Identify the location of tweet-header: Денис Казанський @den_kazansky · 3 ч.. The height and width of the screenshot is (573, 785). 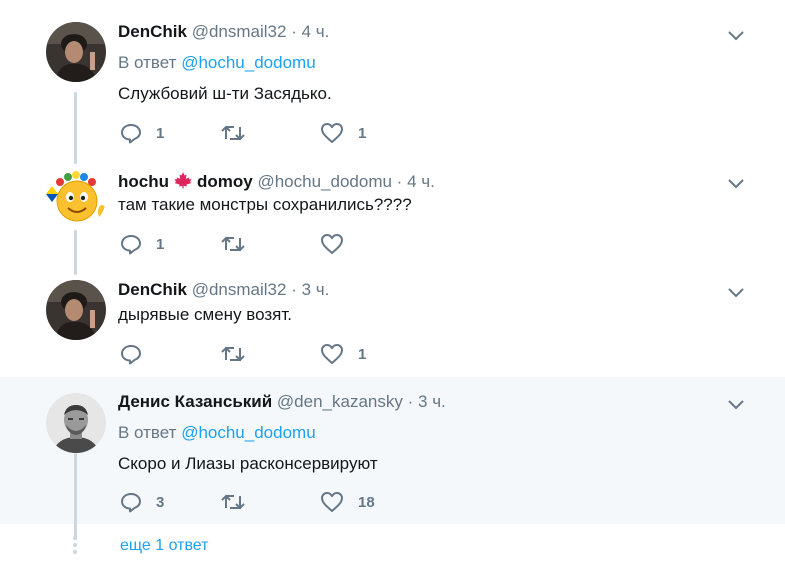
(282, 402).